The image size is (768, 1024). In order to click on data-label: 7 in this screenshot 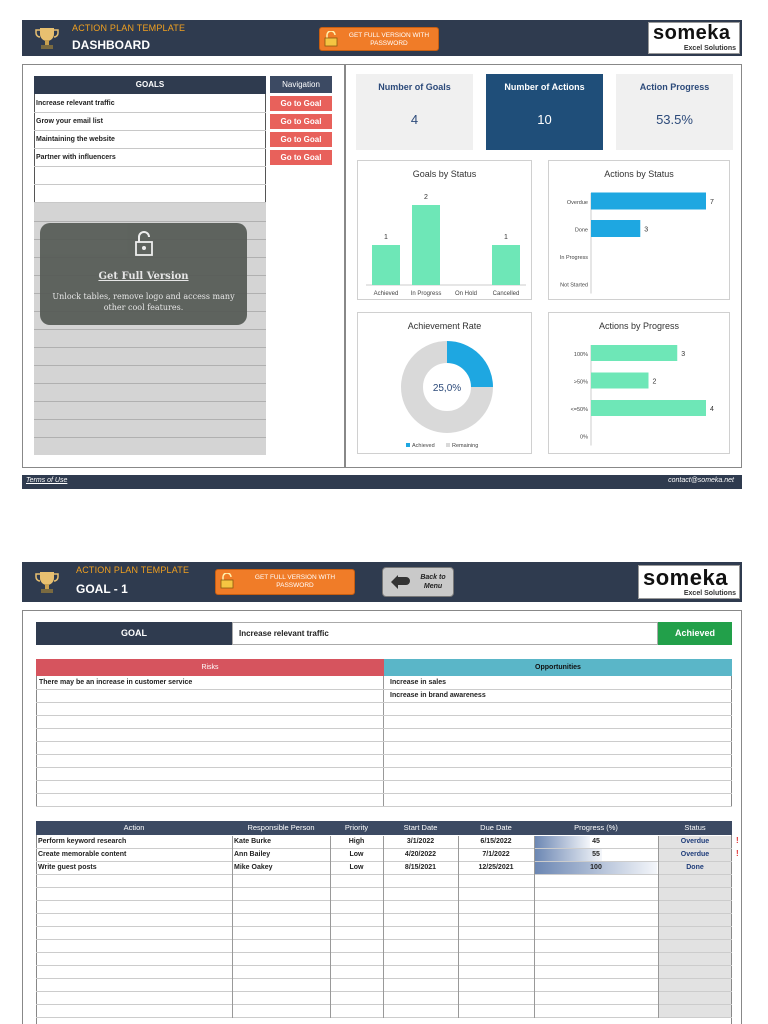, I will do `click(712, 202)`.